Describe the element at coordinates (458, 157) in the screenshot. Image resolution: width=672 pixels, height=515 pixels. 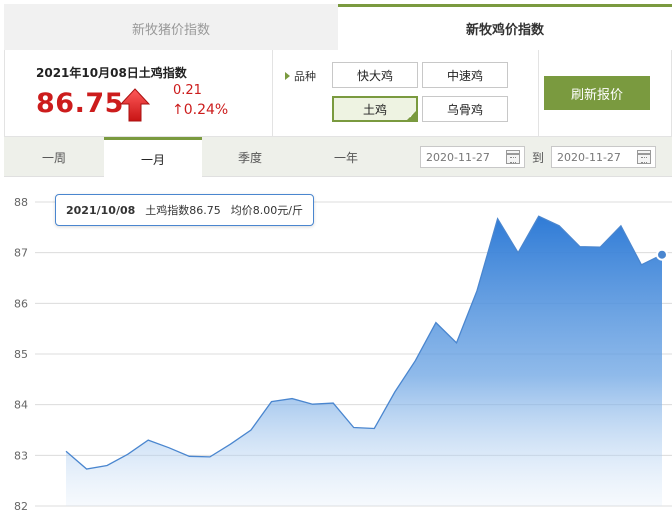
I see `date-from-value: 2020-11-27` at that location.